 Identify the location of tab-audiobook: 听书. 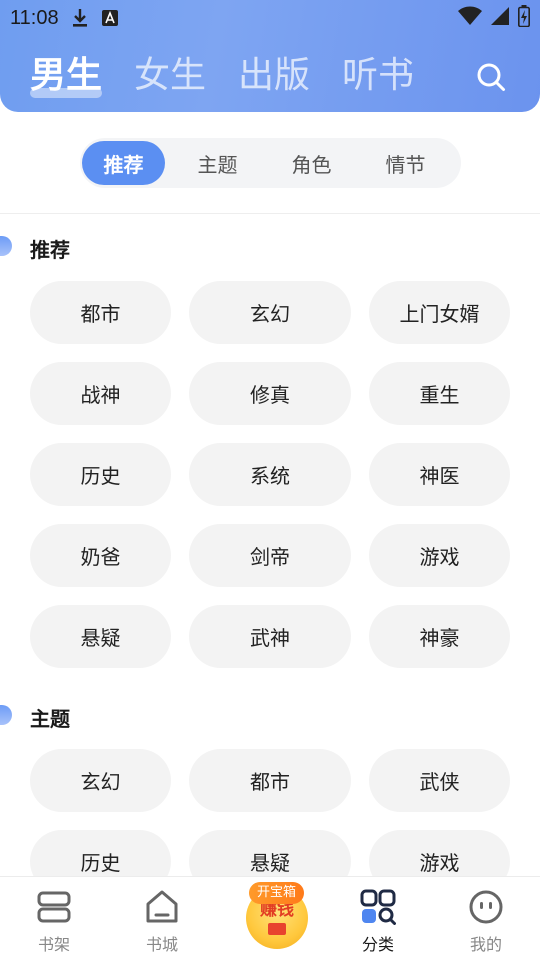
(378, 76).